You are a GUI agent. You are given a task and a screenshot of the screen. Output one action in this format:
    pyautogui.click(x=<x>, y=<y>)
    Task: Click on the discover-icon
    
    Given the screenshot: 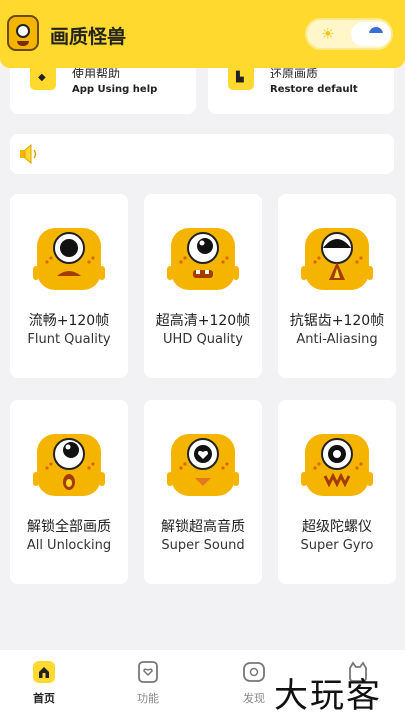 What is the action you would take?
    pyautogui.click(x=254, y=672)
    